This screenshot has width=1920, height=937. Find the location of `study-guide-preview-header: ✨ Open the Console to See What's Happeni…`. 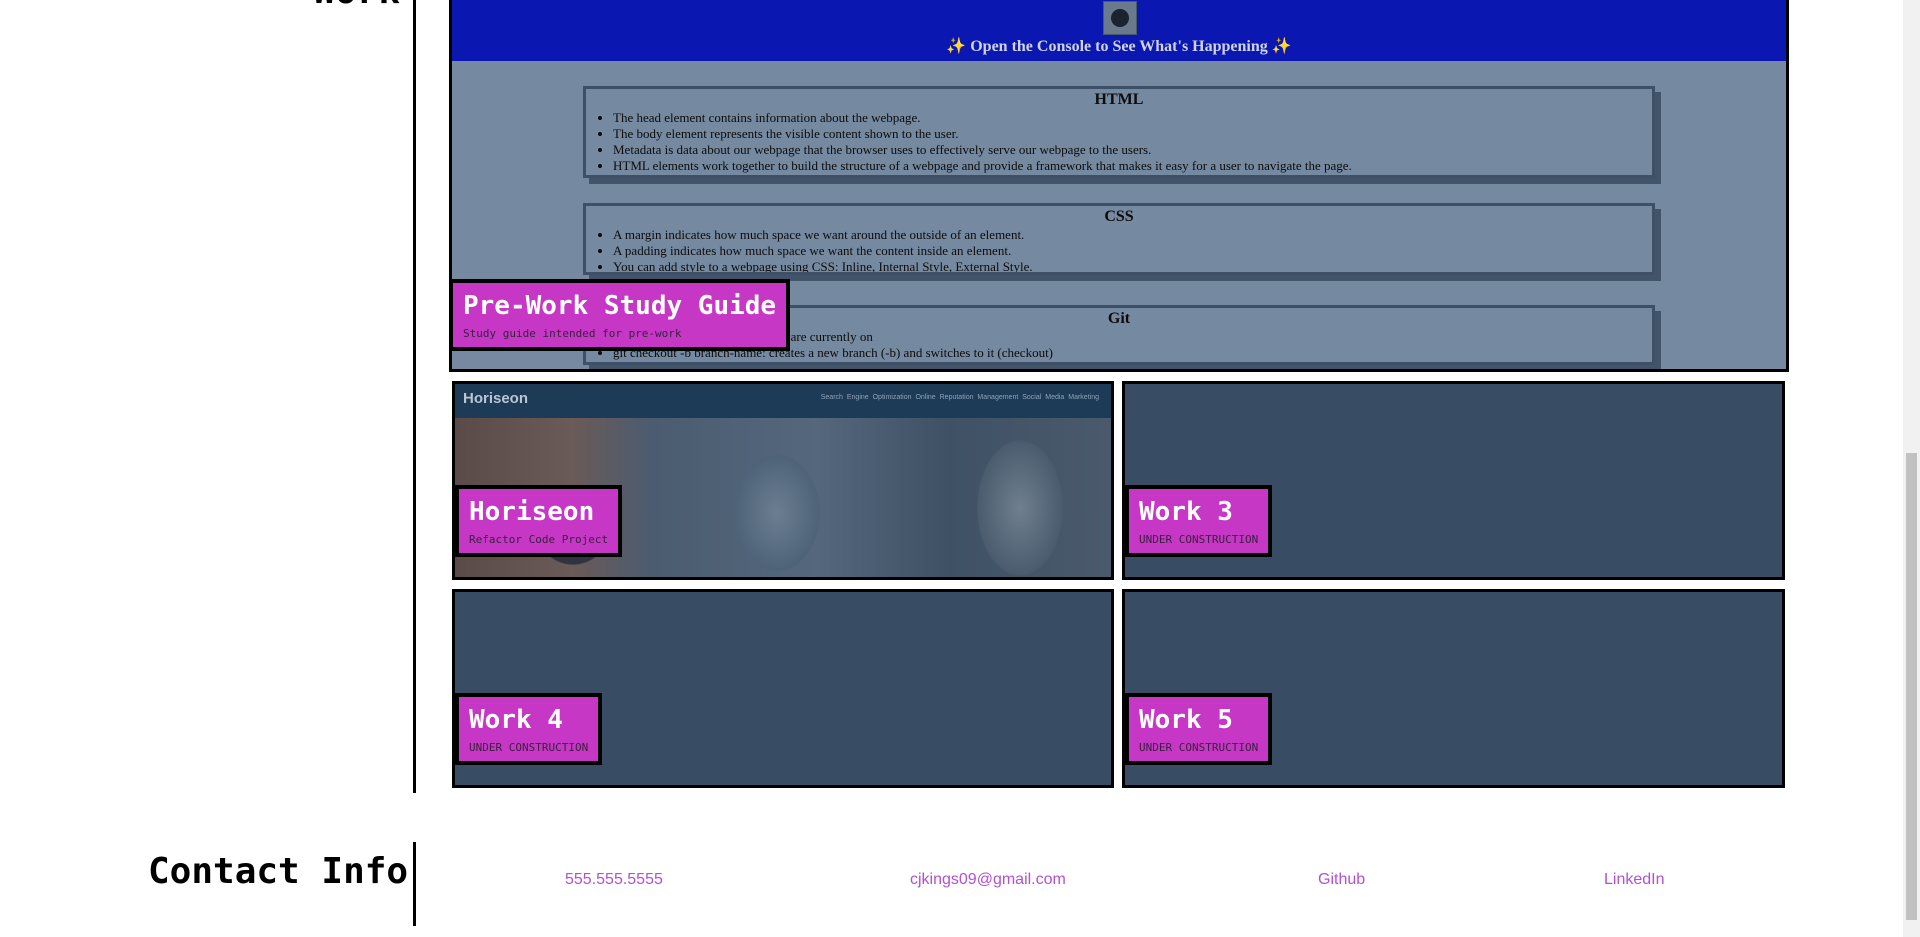

study-guide-preview-header: ✨ Open the Console to See What's Happeni… is located at coordinates (1119, 30).